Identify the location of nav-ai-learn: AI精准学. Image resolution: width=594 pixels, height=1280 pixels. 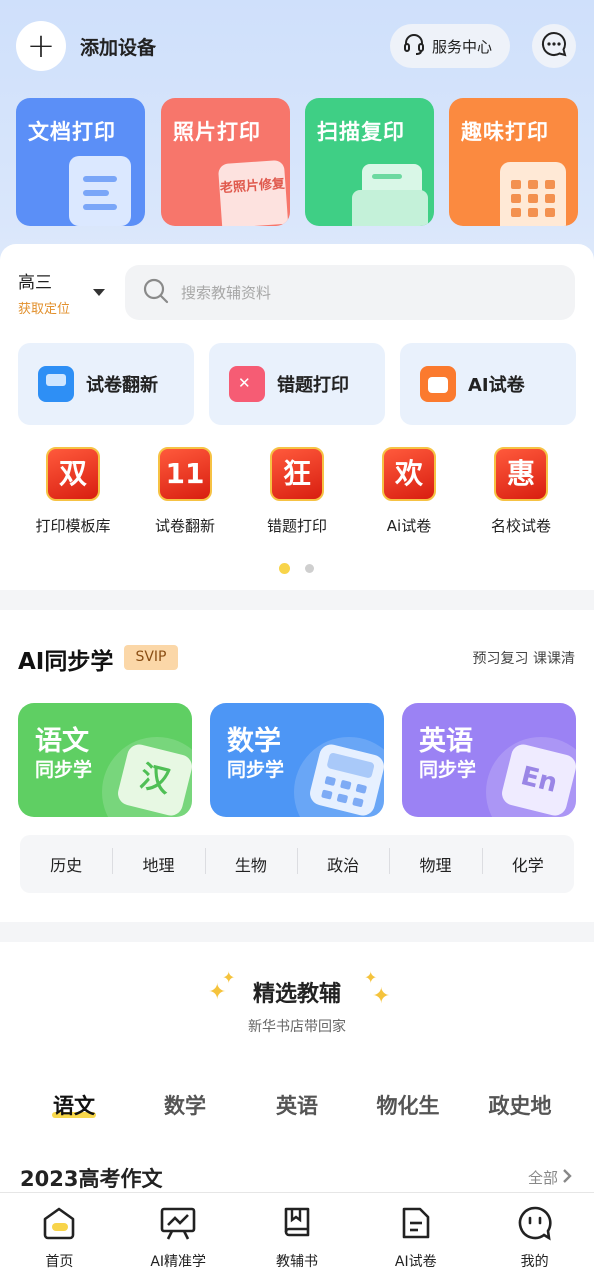
(178, 1236).